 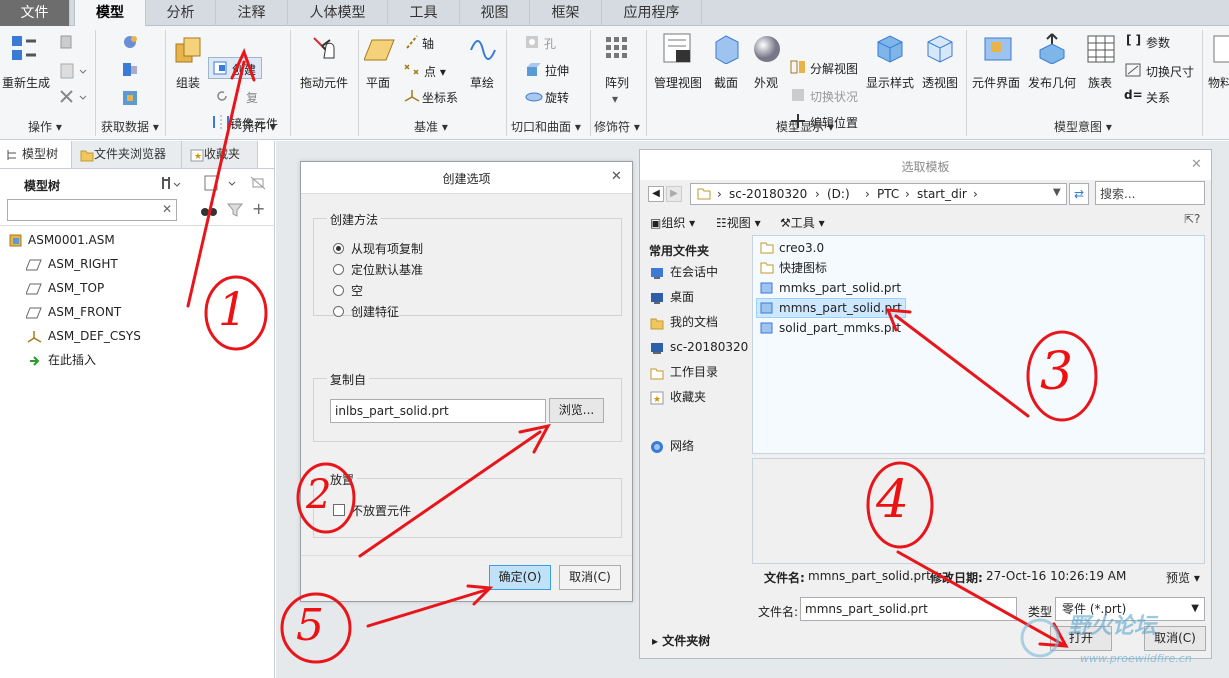 I want to click on annotation-number-3: 3, so click(x=1057, y=372).